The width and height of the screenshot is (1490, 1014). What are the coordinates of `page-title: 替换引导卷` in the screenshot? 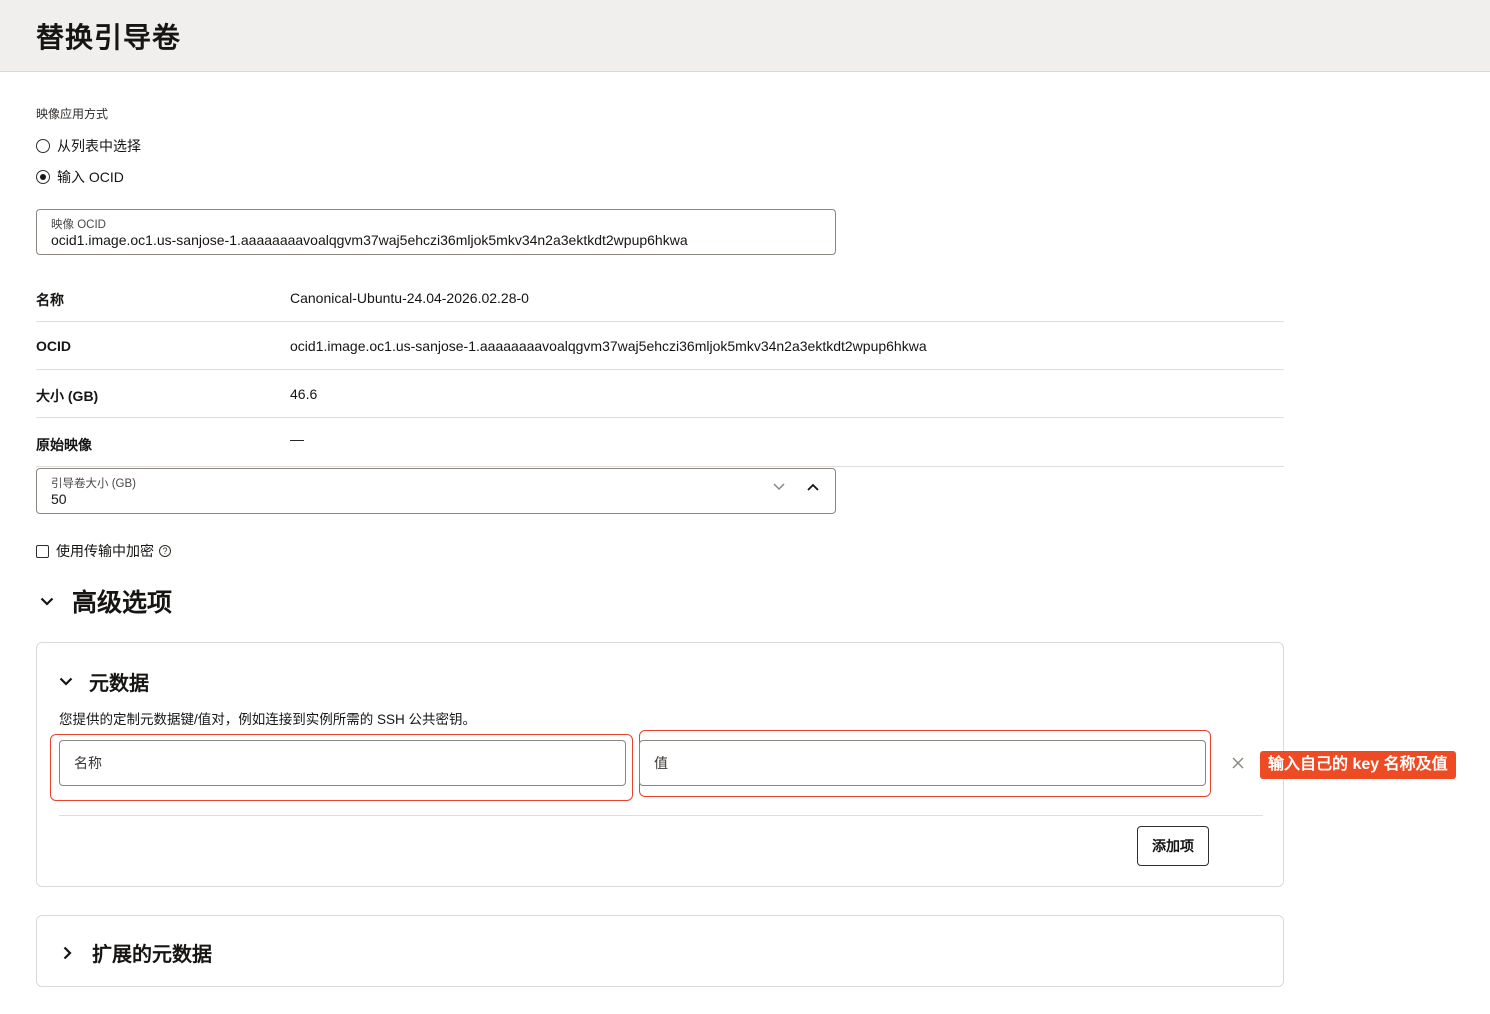 It's located at (109, 37).